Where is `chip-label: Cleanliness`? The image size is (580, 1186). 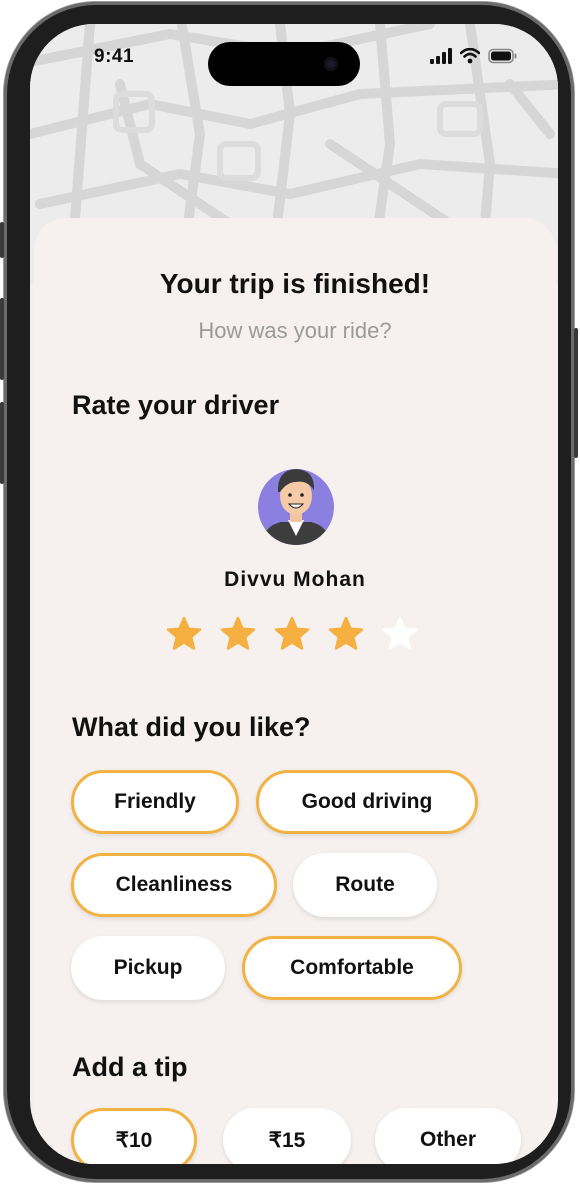
chip-label: Cleanliness is located at coordinates (174, 884).